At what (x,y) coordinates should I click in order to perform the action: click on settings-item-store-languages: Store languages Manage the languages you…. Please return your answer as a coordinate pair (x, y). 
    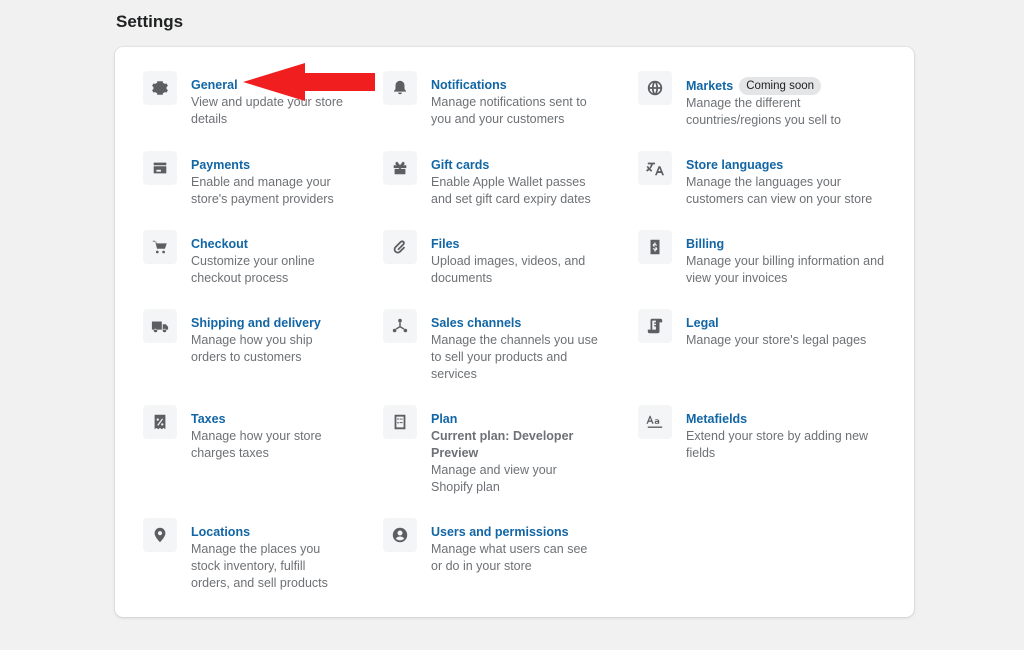
    Looking at the image, I should click on (763, 179).